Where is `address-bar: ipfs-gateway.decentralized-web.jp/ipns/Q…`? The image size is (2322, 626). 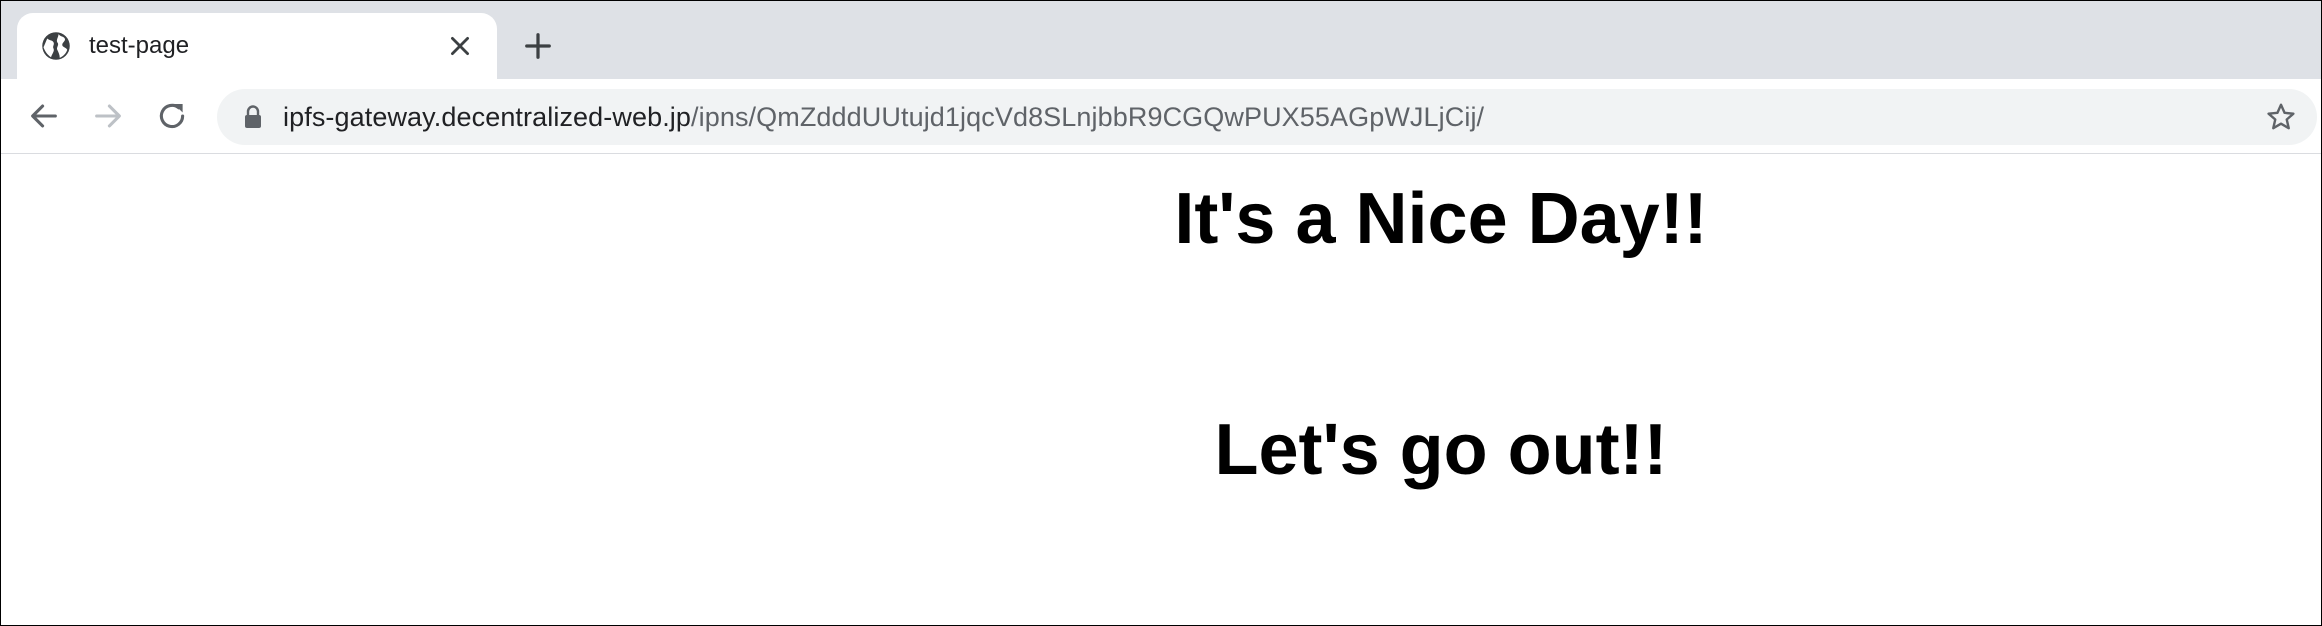 address-bar: ipfs-gateway.decentralized-web.jp/ipns/Q… is located at coordinates (1267, 117).